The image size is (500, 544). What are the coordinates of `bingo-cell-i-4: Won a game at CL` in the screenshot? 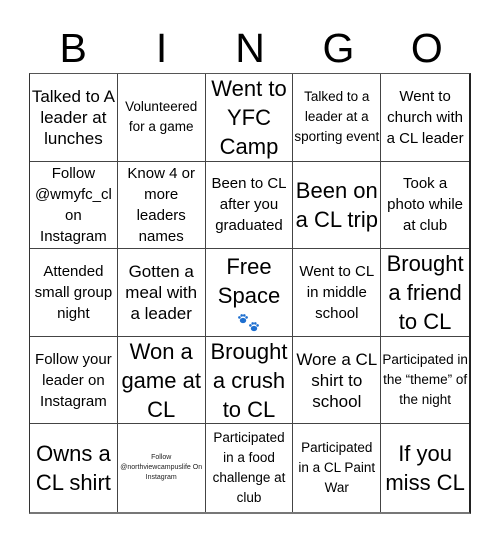 It's located at (161, 380).